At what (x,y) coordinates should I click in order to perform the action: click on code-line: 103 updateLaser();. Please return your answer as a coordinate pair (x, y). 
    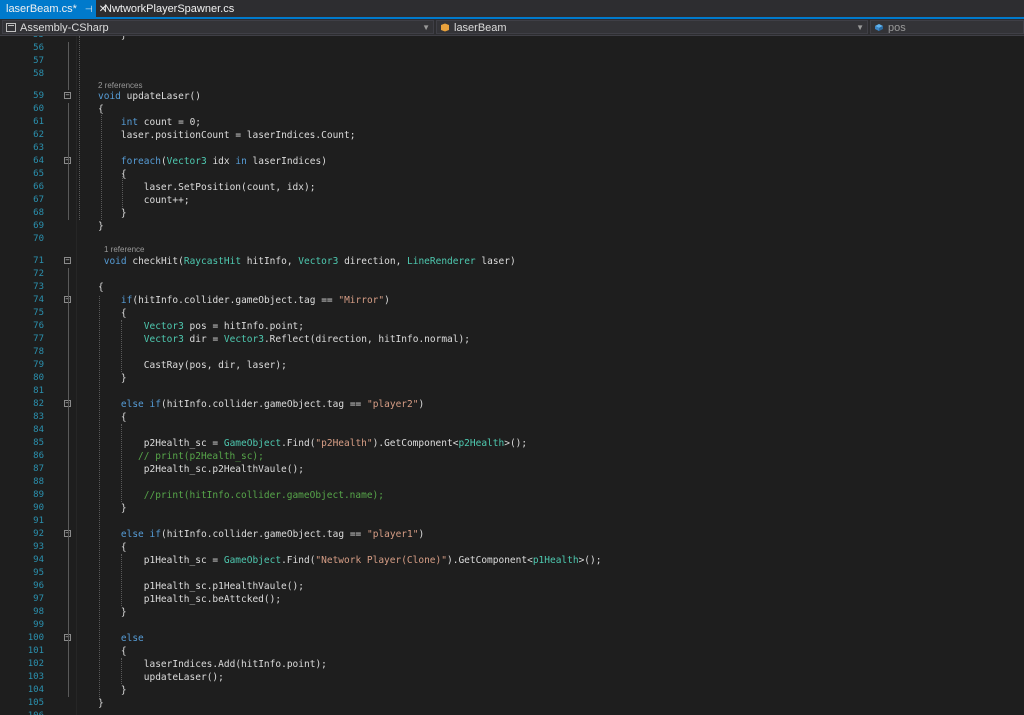
    Looking at the image, I should click on (512, 677).